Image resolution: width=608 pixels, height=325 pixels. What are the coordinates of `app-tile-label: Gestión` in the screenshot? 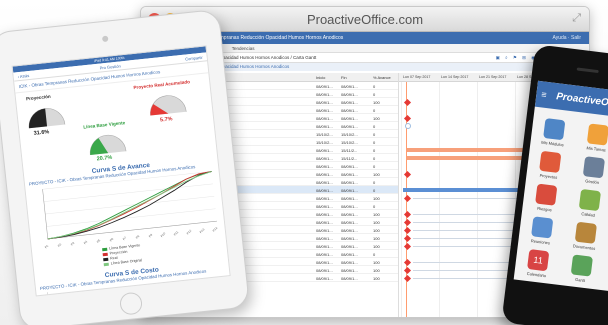 It's located at (592, 181).